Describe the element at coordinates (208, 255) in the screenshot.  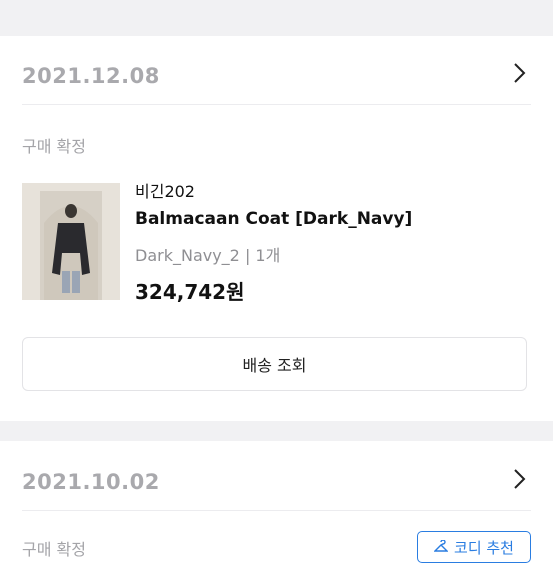
I see `product-option: Dark_Navy_2 | 1개` at that location.